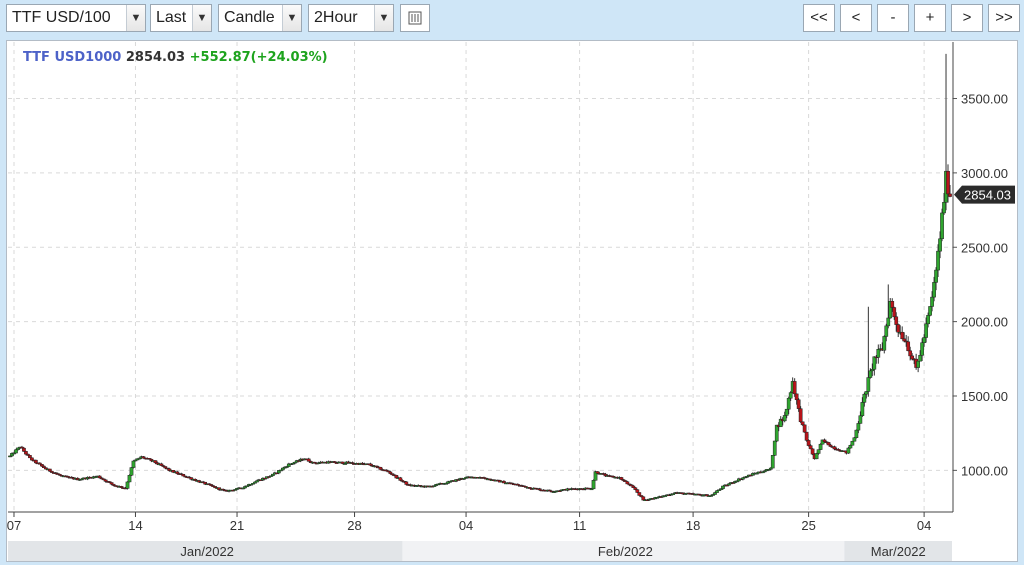  Describe the element at coordinates (808, 525) in the screenshot. I see `x-tick-label: 25` at that location.